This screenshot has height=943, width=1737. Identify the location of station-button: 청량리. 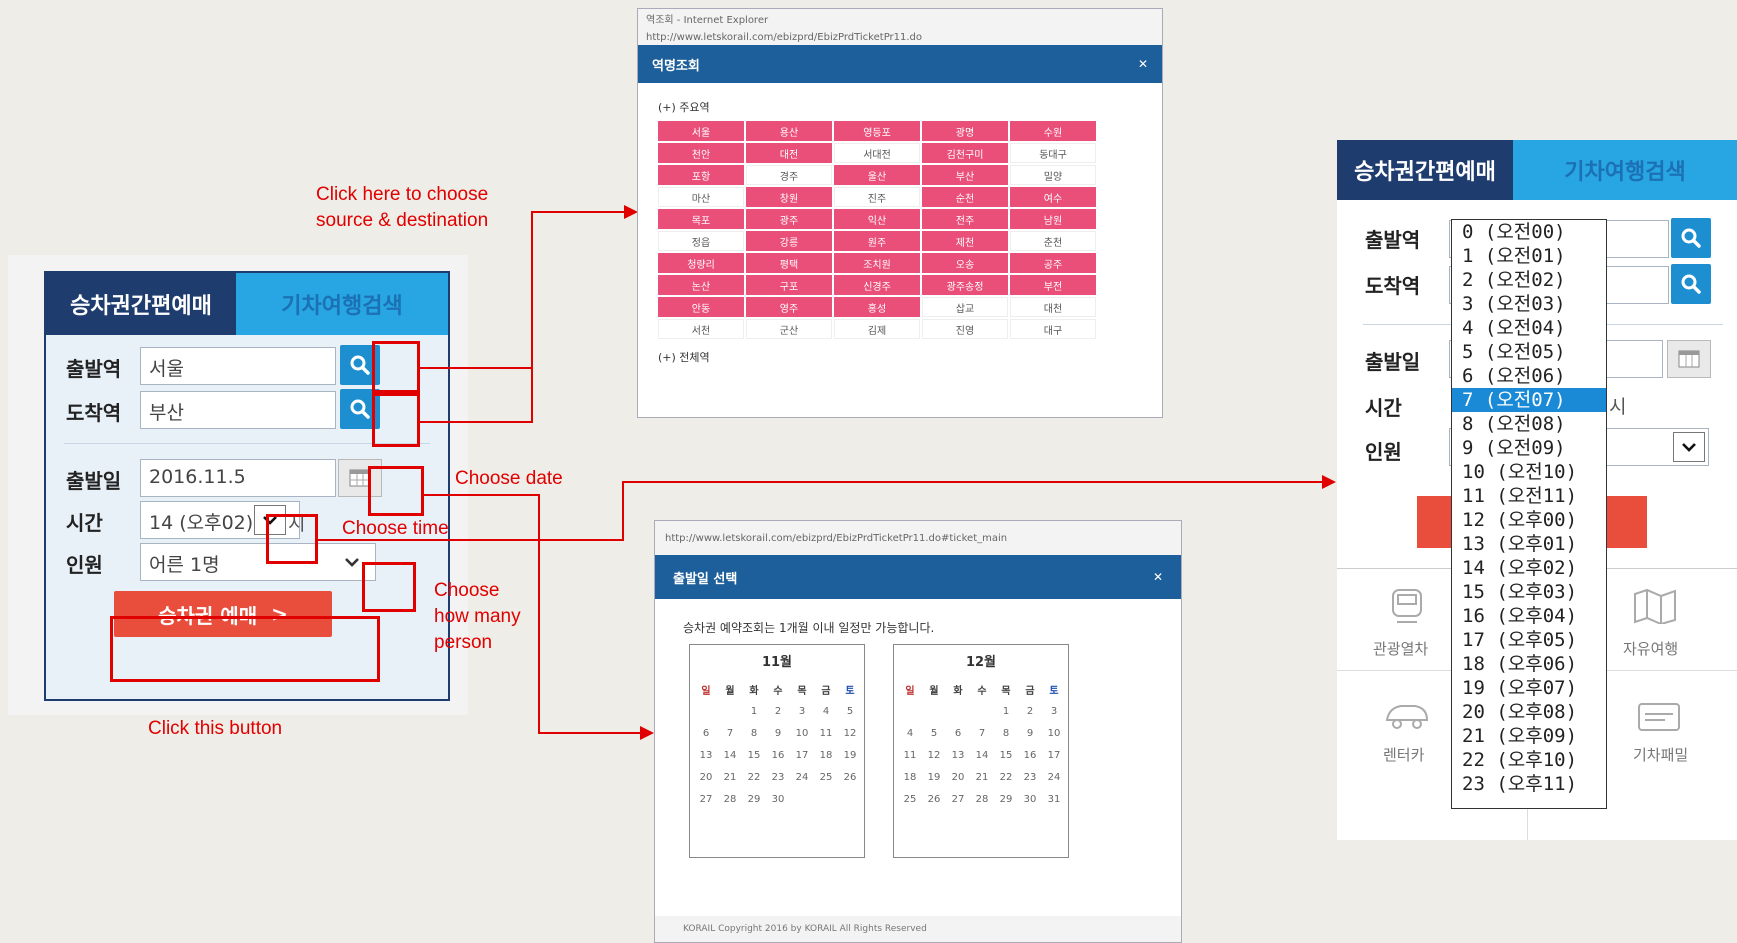
(701, 263).